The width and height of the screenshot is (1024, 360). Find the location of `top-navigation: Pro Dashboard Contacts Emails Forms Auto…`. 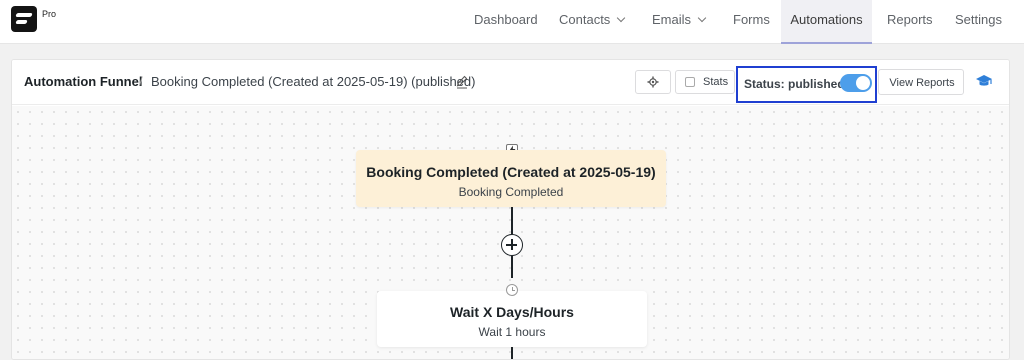

top-navigation: Pro Dashboard Contacts Emails Forms Auto… is located at coordinates (512, 22).